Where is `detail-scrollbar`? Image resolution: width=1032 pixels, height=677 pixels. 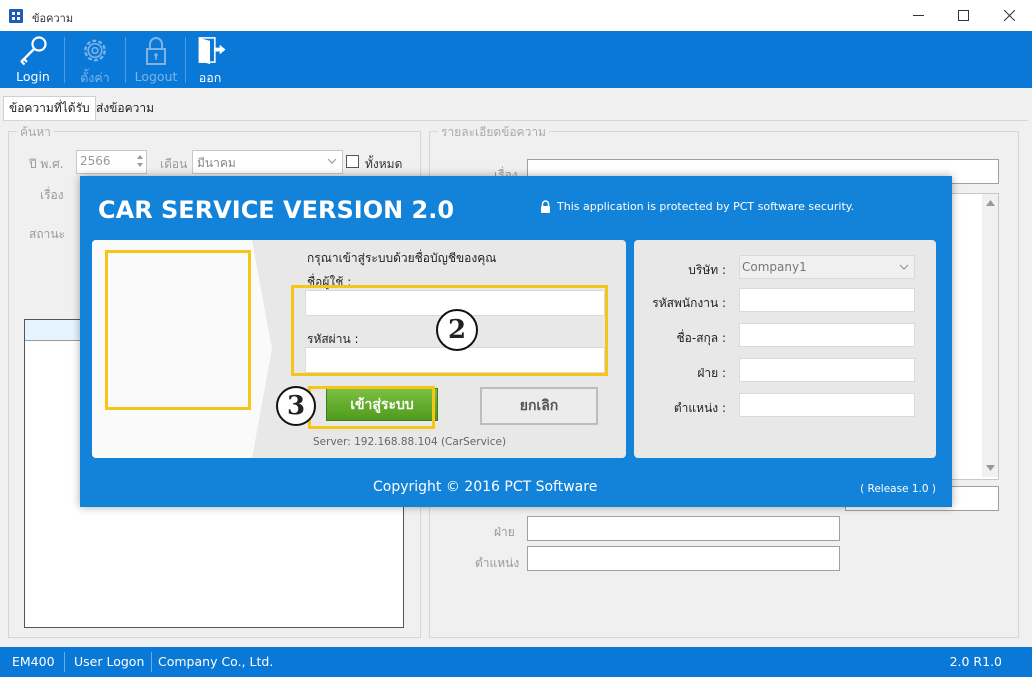 detail-scrollbar is located at coordinates (990, 335).